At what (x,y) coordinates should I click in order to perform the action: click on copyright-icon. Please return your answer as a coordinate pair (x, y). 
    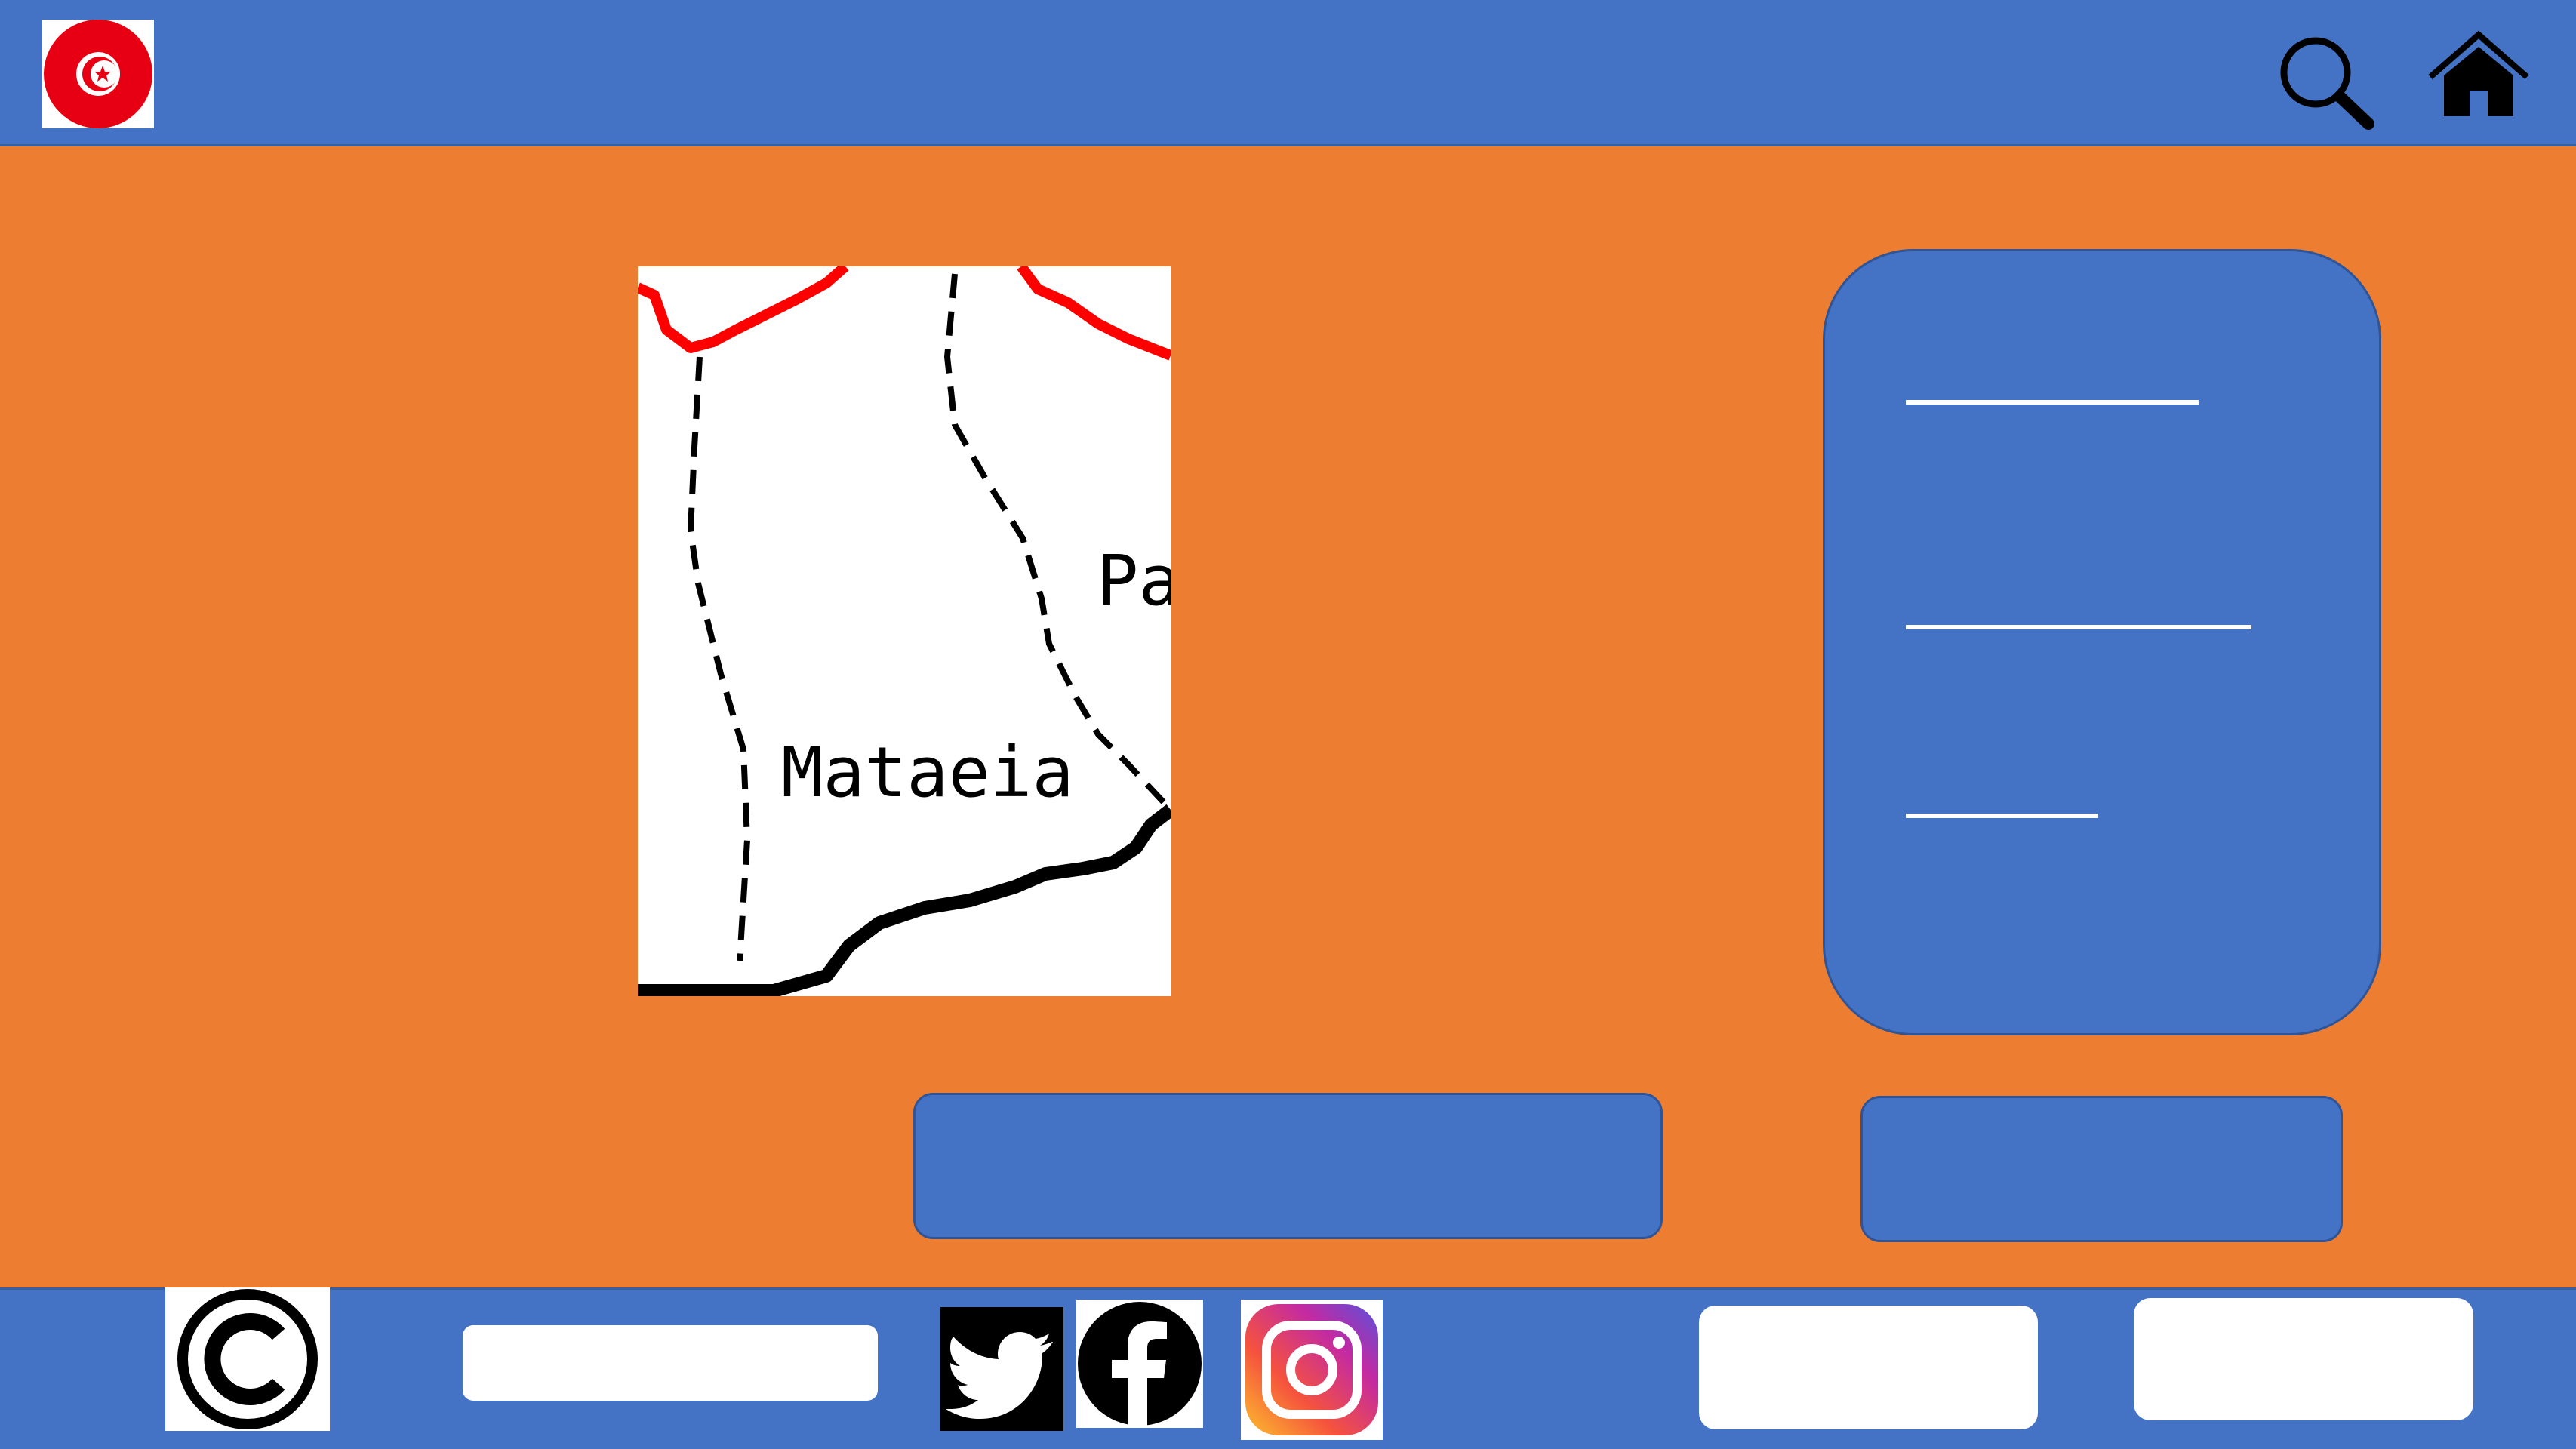
    Looking at the image, I should click on (247, 1359).